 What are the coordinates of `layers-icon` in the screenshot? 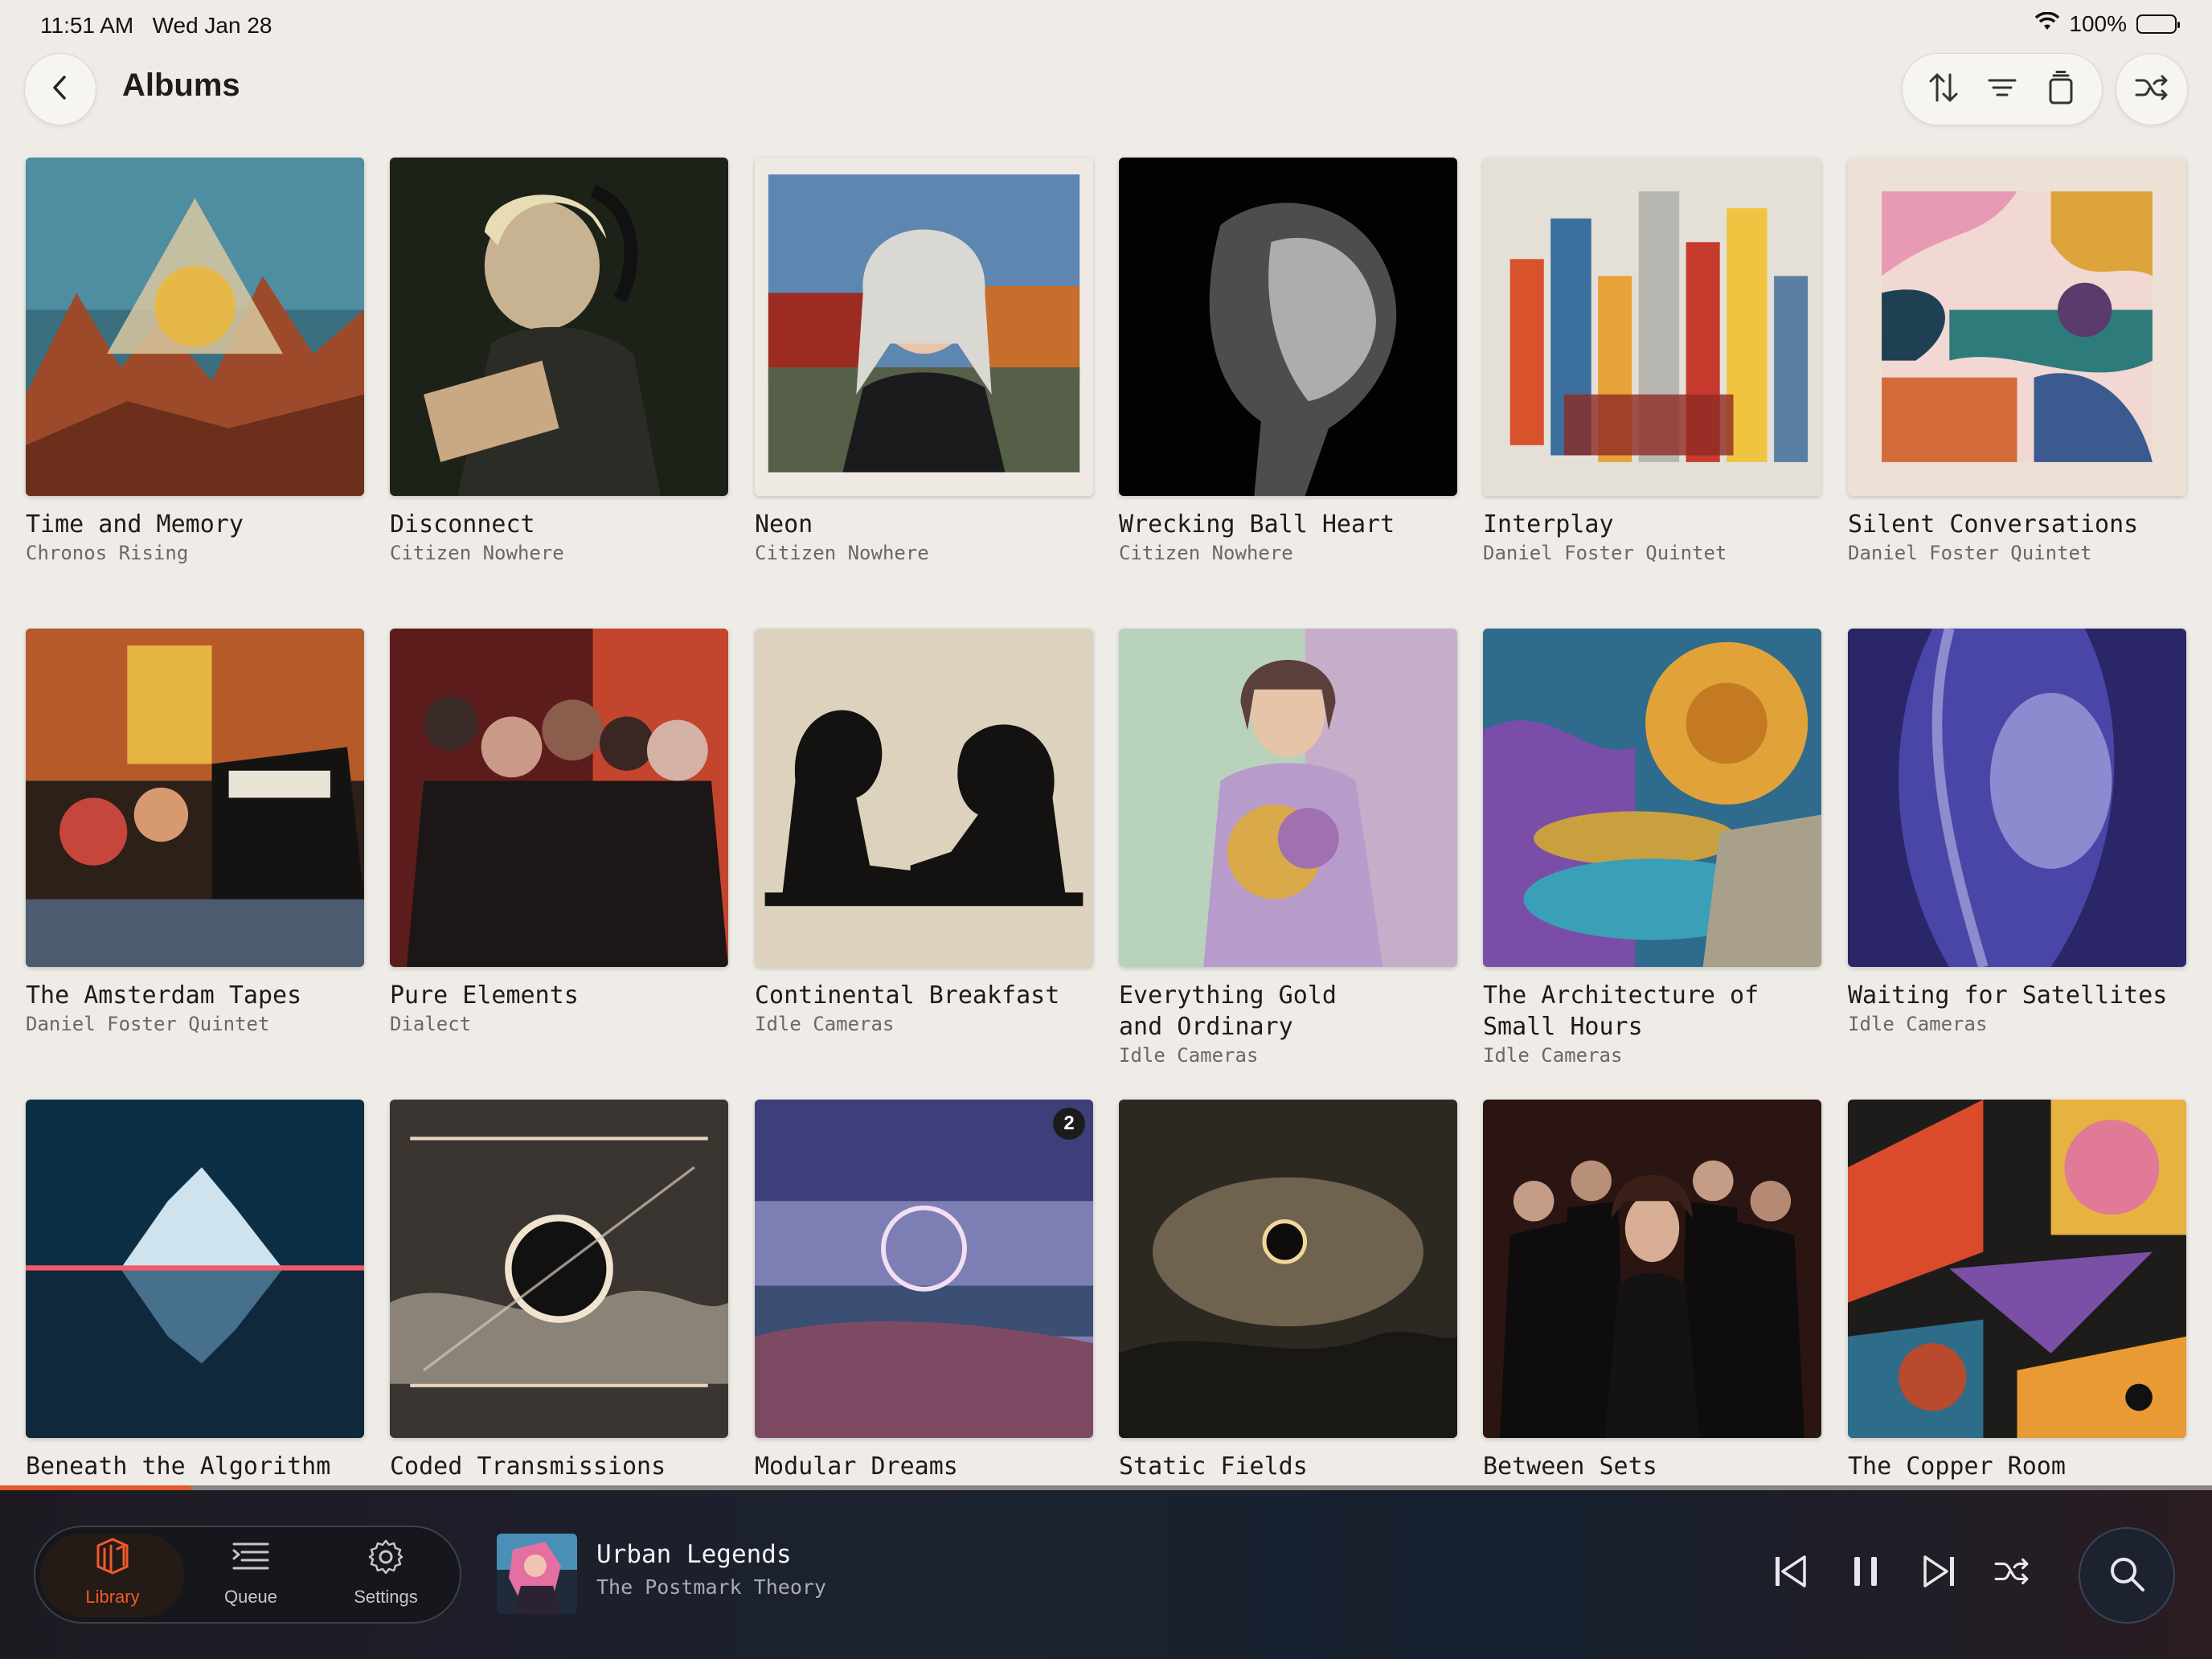 It's located at (2061, 89).